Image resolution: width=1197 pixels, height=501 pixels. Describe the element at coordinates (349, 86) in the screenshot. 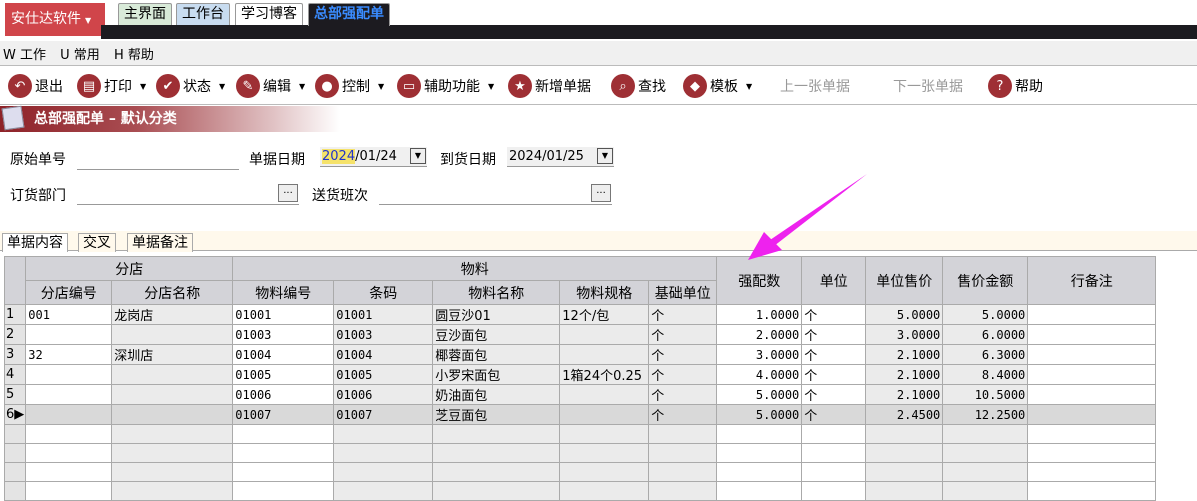

I see `control-button: ● 控制 ▼` at that location.